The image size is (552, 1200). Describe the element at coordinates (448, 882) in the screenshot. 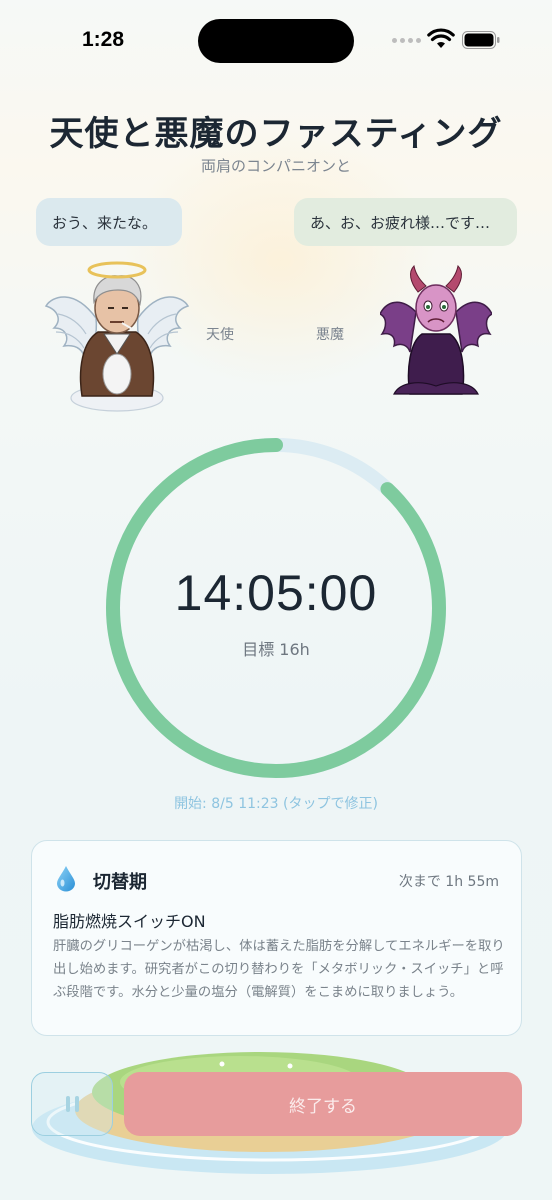

I see `time-to-next-phase: 次まで 1h 55m` at that location.